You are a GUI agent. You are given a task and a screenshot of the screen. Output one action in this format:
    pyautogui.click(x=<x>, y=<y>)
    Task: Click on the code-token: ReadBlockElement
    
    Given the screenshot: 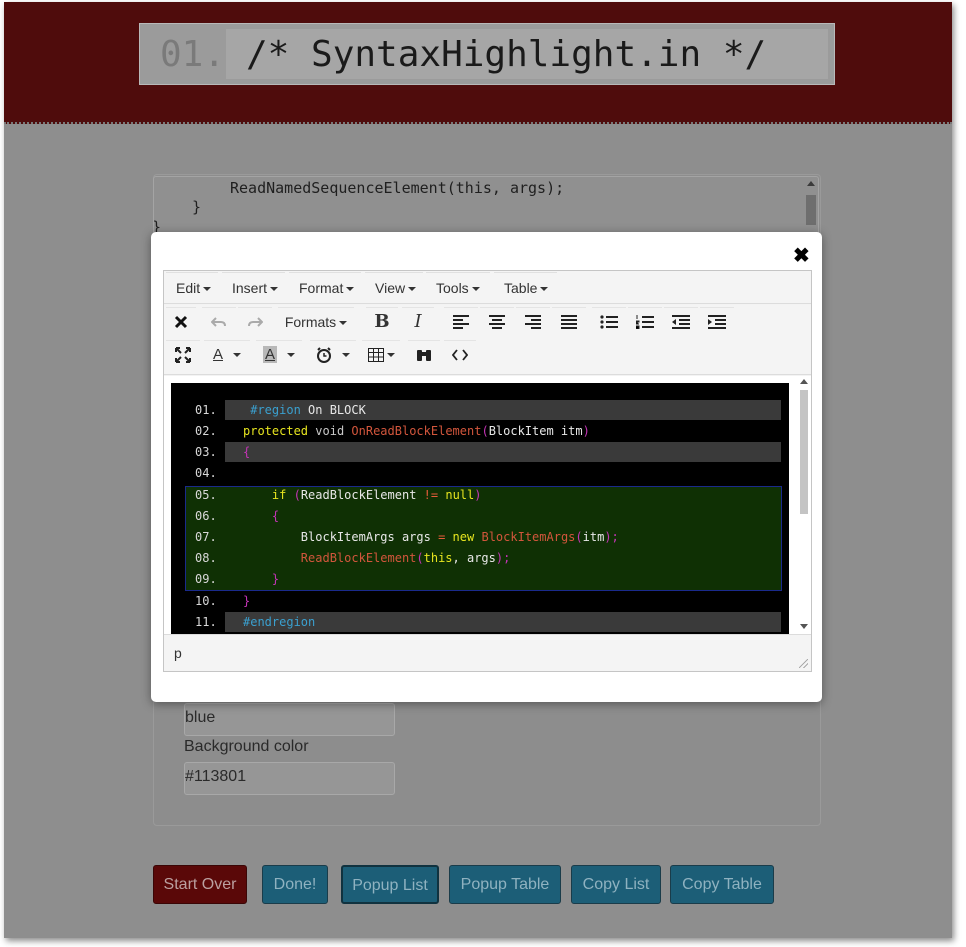 What is the action you would take?
    pyautogui.click(x=362, y=495)
    